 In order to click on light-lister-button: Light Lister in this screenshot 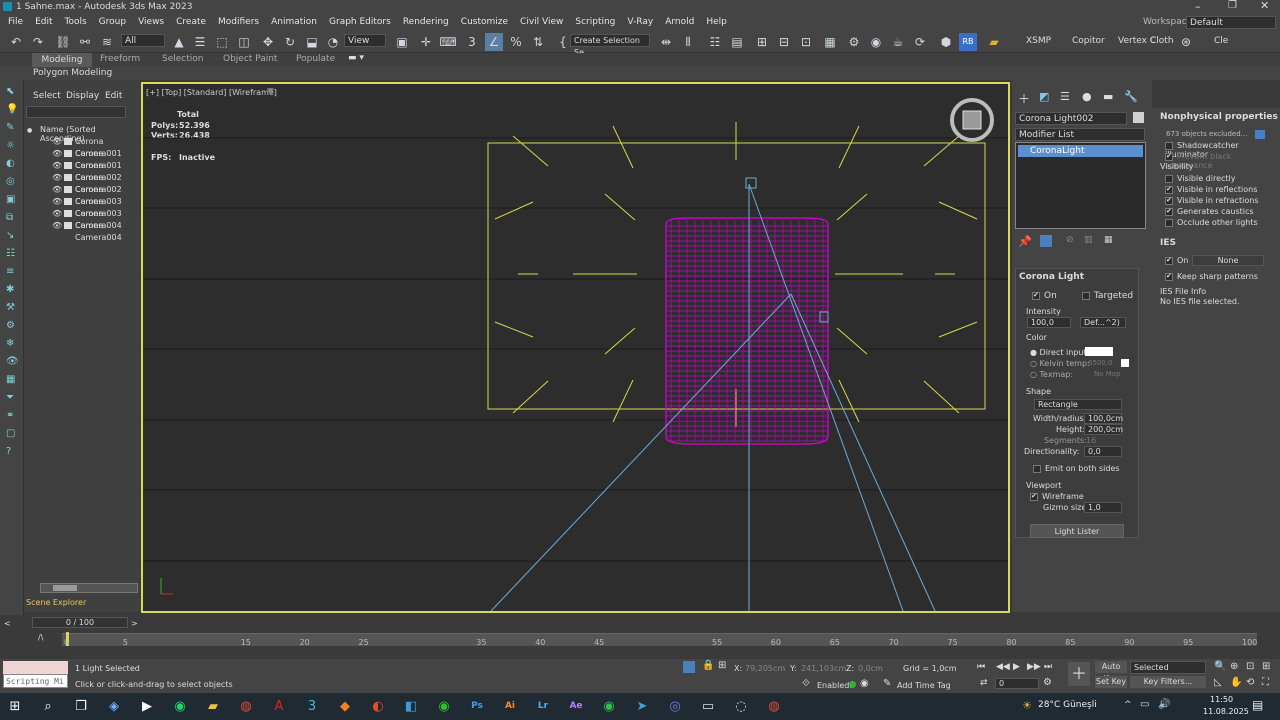, I will do `click(1077, 531)`.